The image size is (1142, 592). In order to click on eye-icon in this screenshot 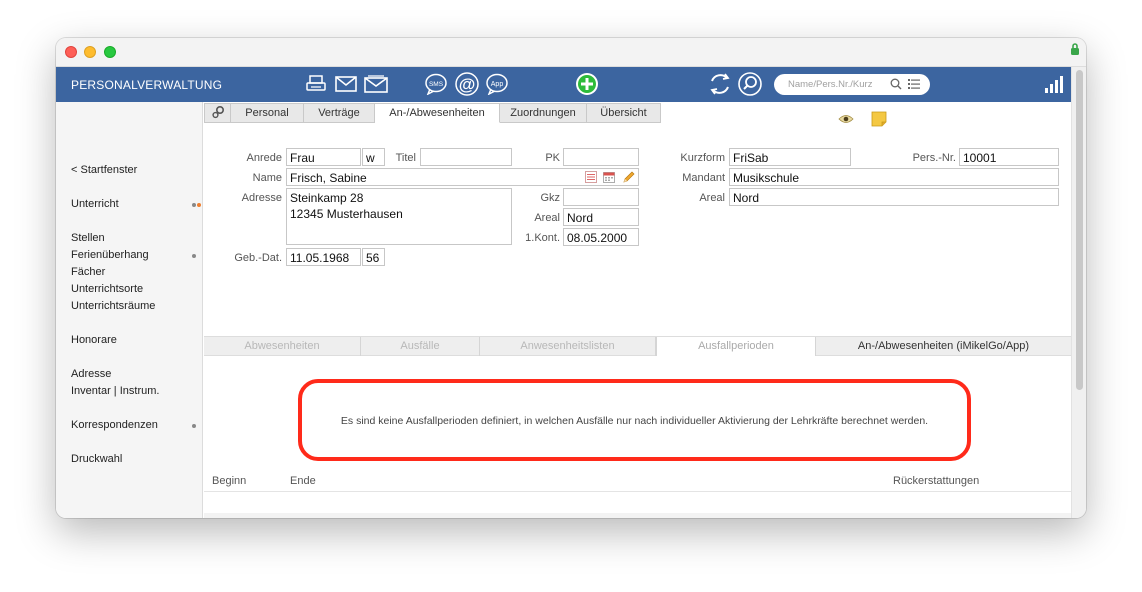, I will do `click(846, 119)`.